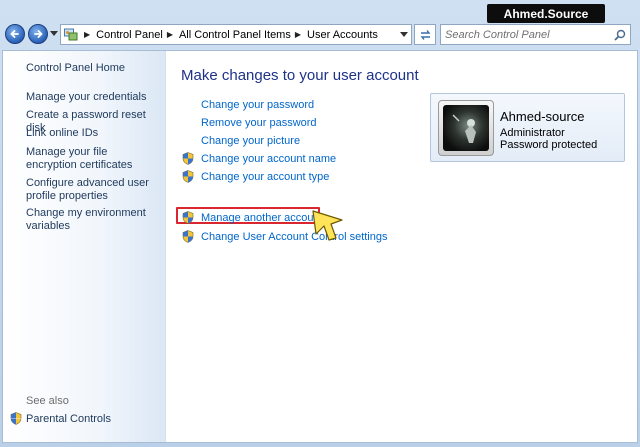  What do you see at coordinates (54, 34) in the screenshot?
I see `recent-pages-dropdown-icon` at bounding box center [54, 34].